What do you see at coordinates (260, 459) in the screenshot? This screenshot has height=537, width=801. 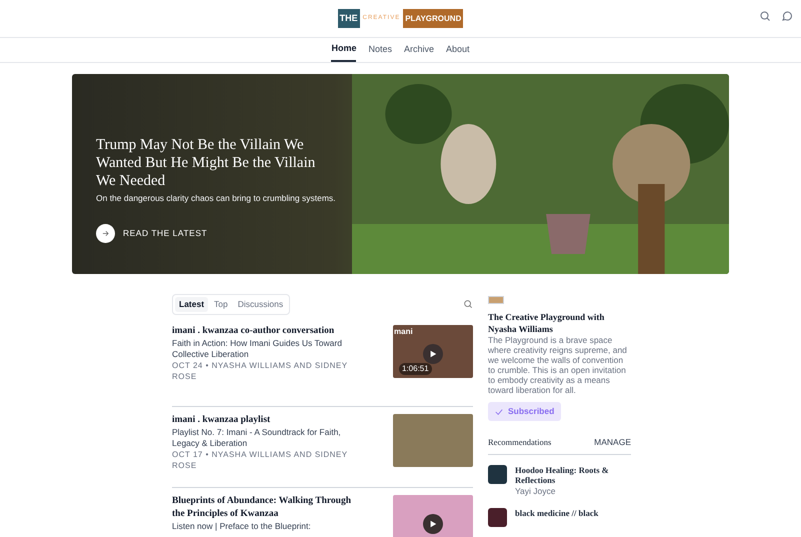 I see `post-meta: OCT 17 • NYASHA WILLIAMS AND SIDNEY ROSE` at bounding box center [260, 459].